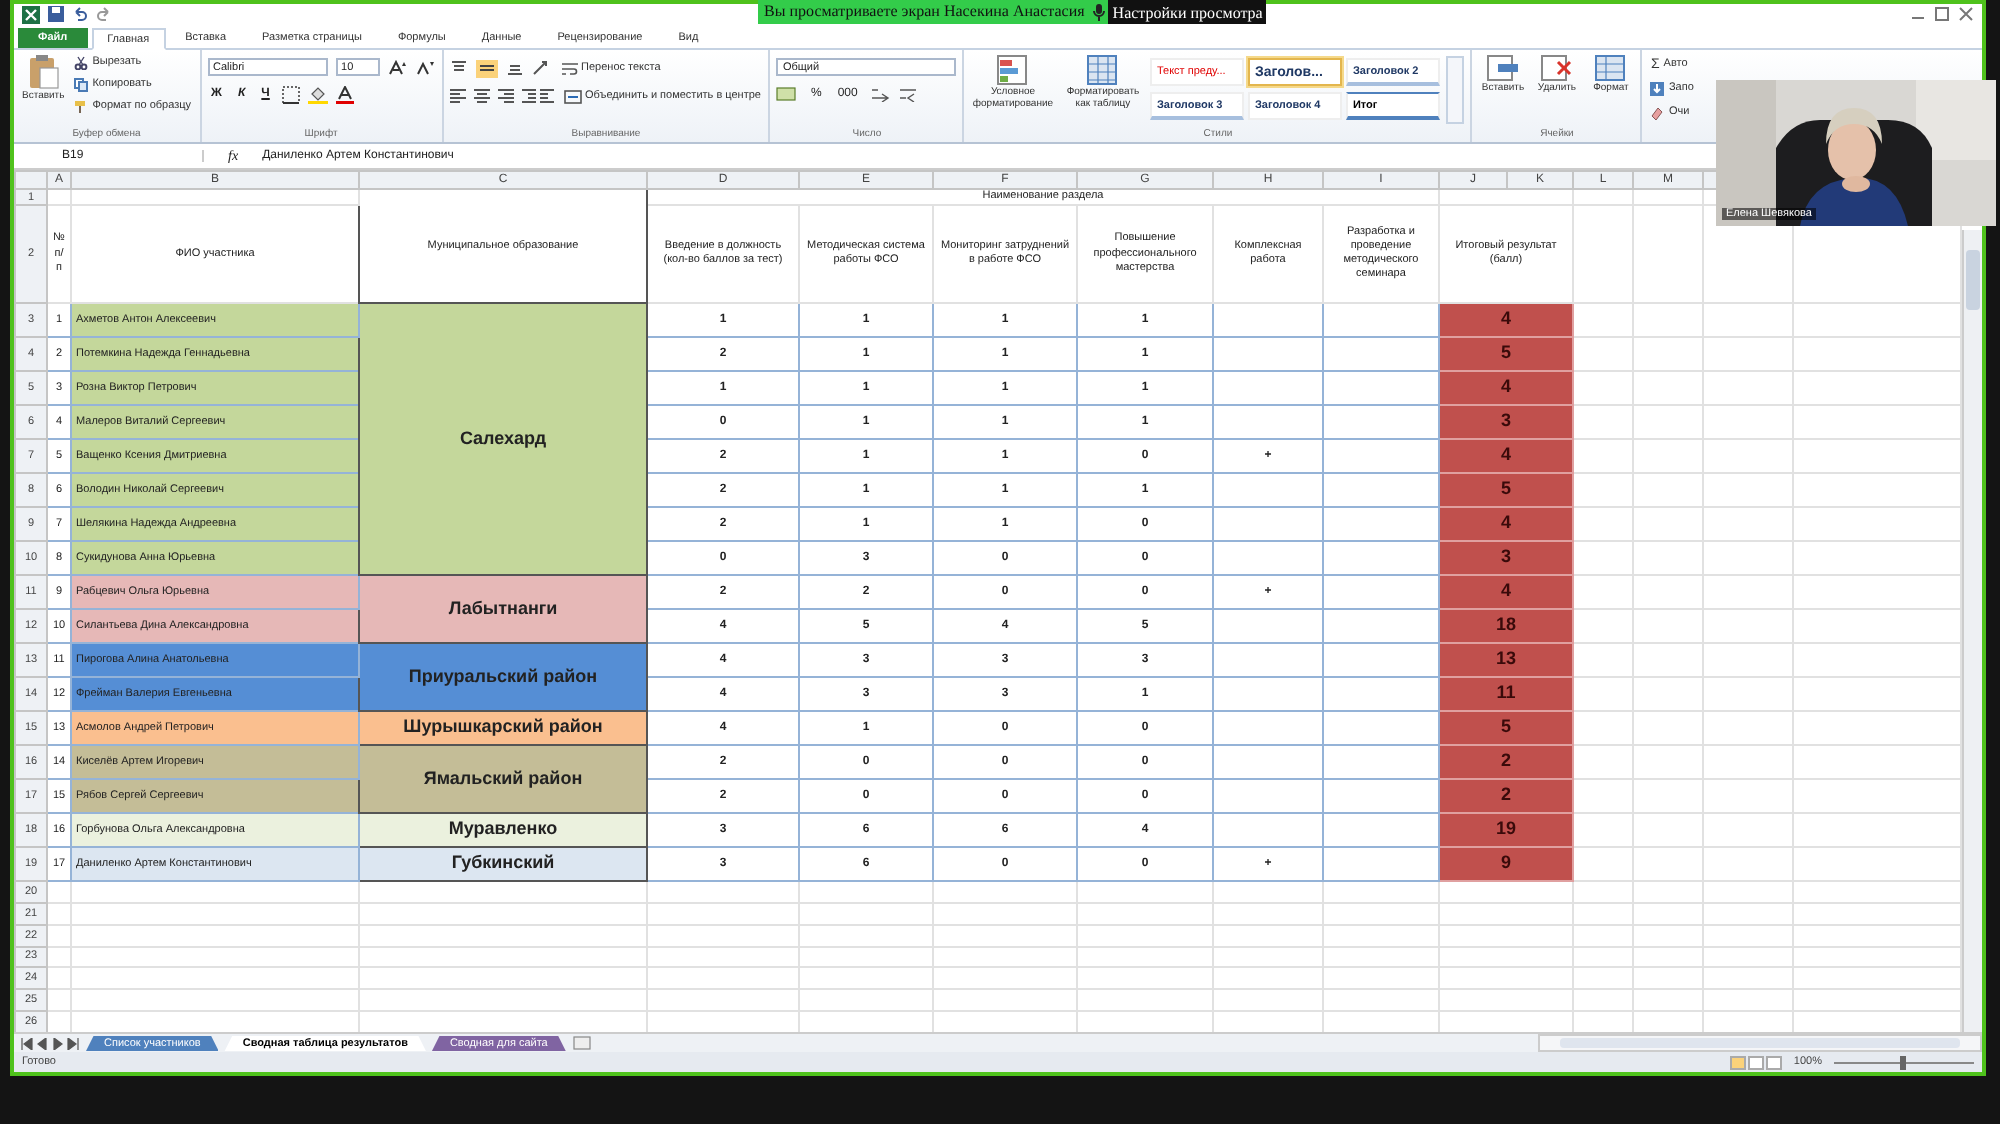 The image size is (2000, 1124). What do you see at coordinates (43, 72) in the screenshot?
I see `clipboard-icon` at bounding box center [43, 72].